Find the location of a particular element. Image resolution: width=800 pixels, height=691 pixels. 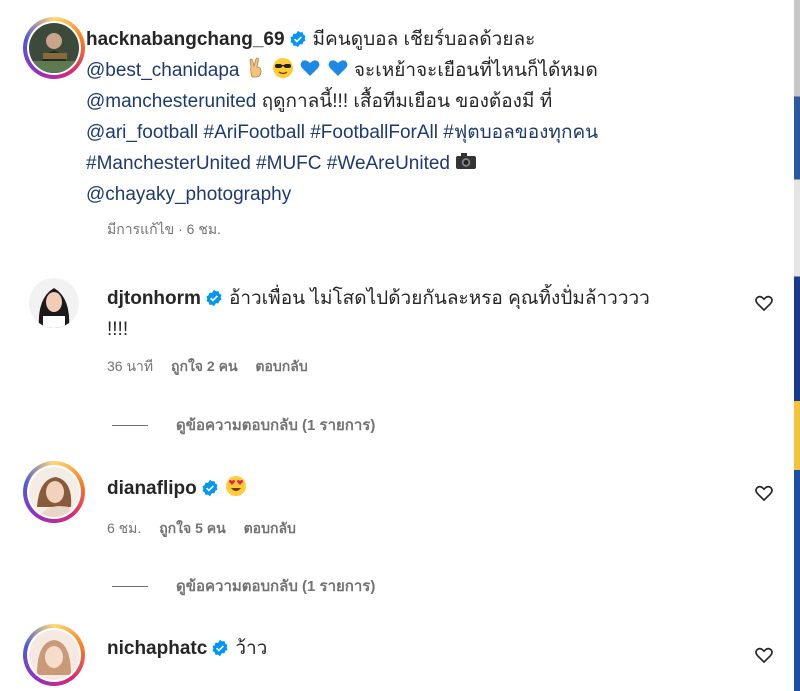

caption-emojis is located at coordinates (299, 69).